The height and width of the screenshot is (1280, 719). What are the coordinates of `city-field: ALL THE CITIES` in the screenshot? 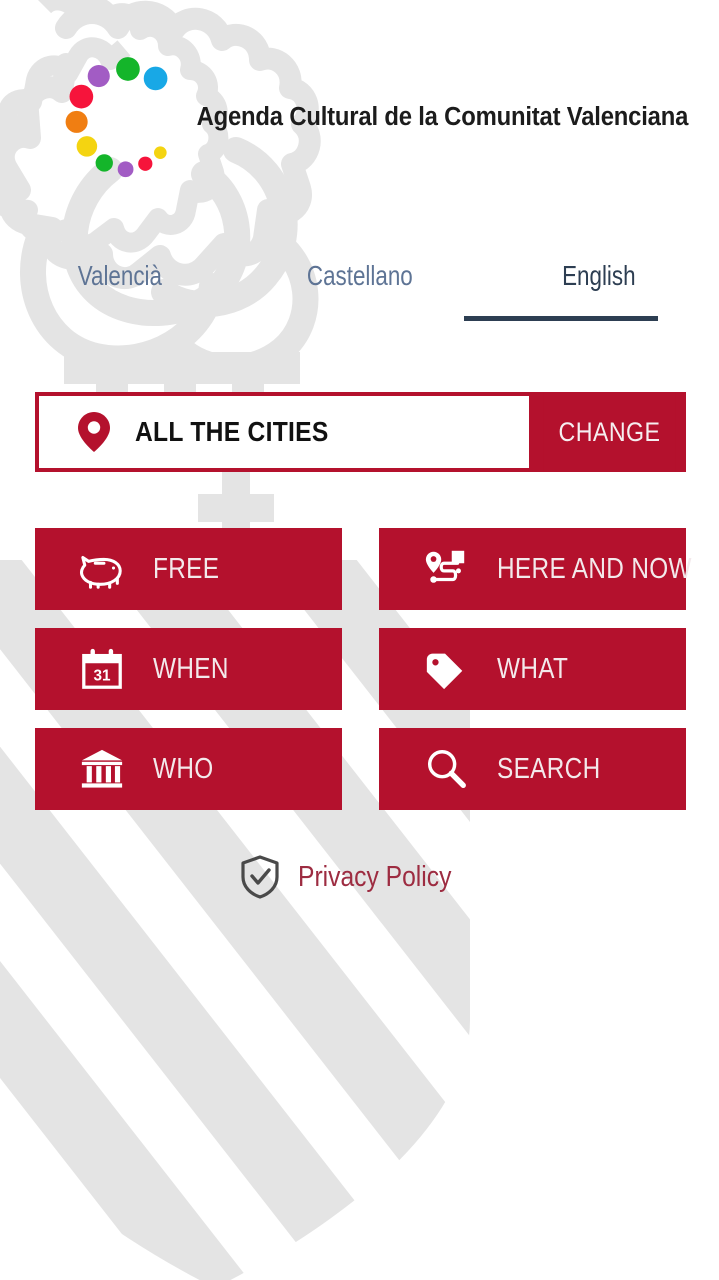 It's located at (284, 432).